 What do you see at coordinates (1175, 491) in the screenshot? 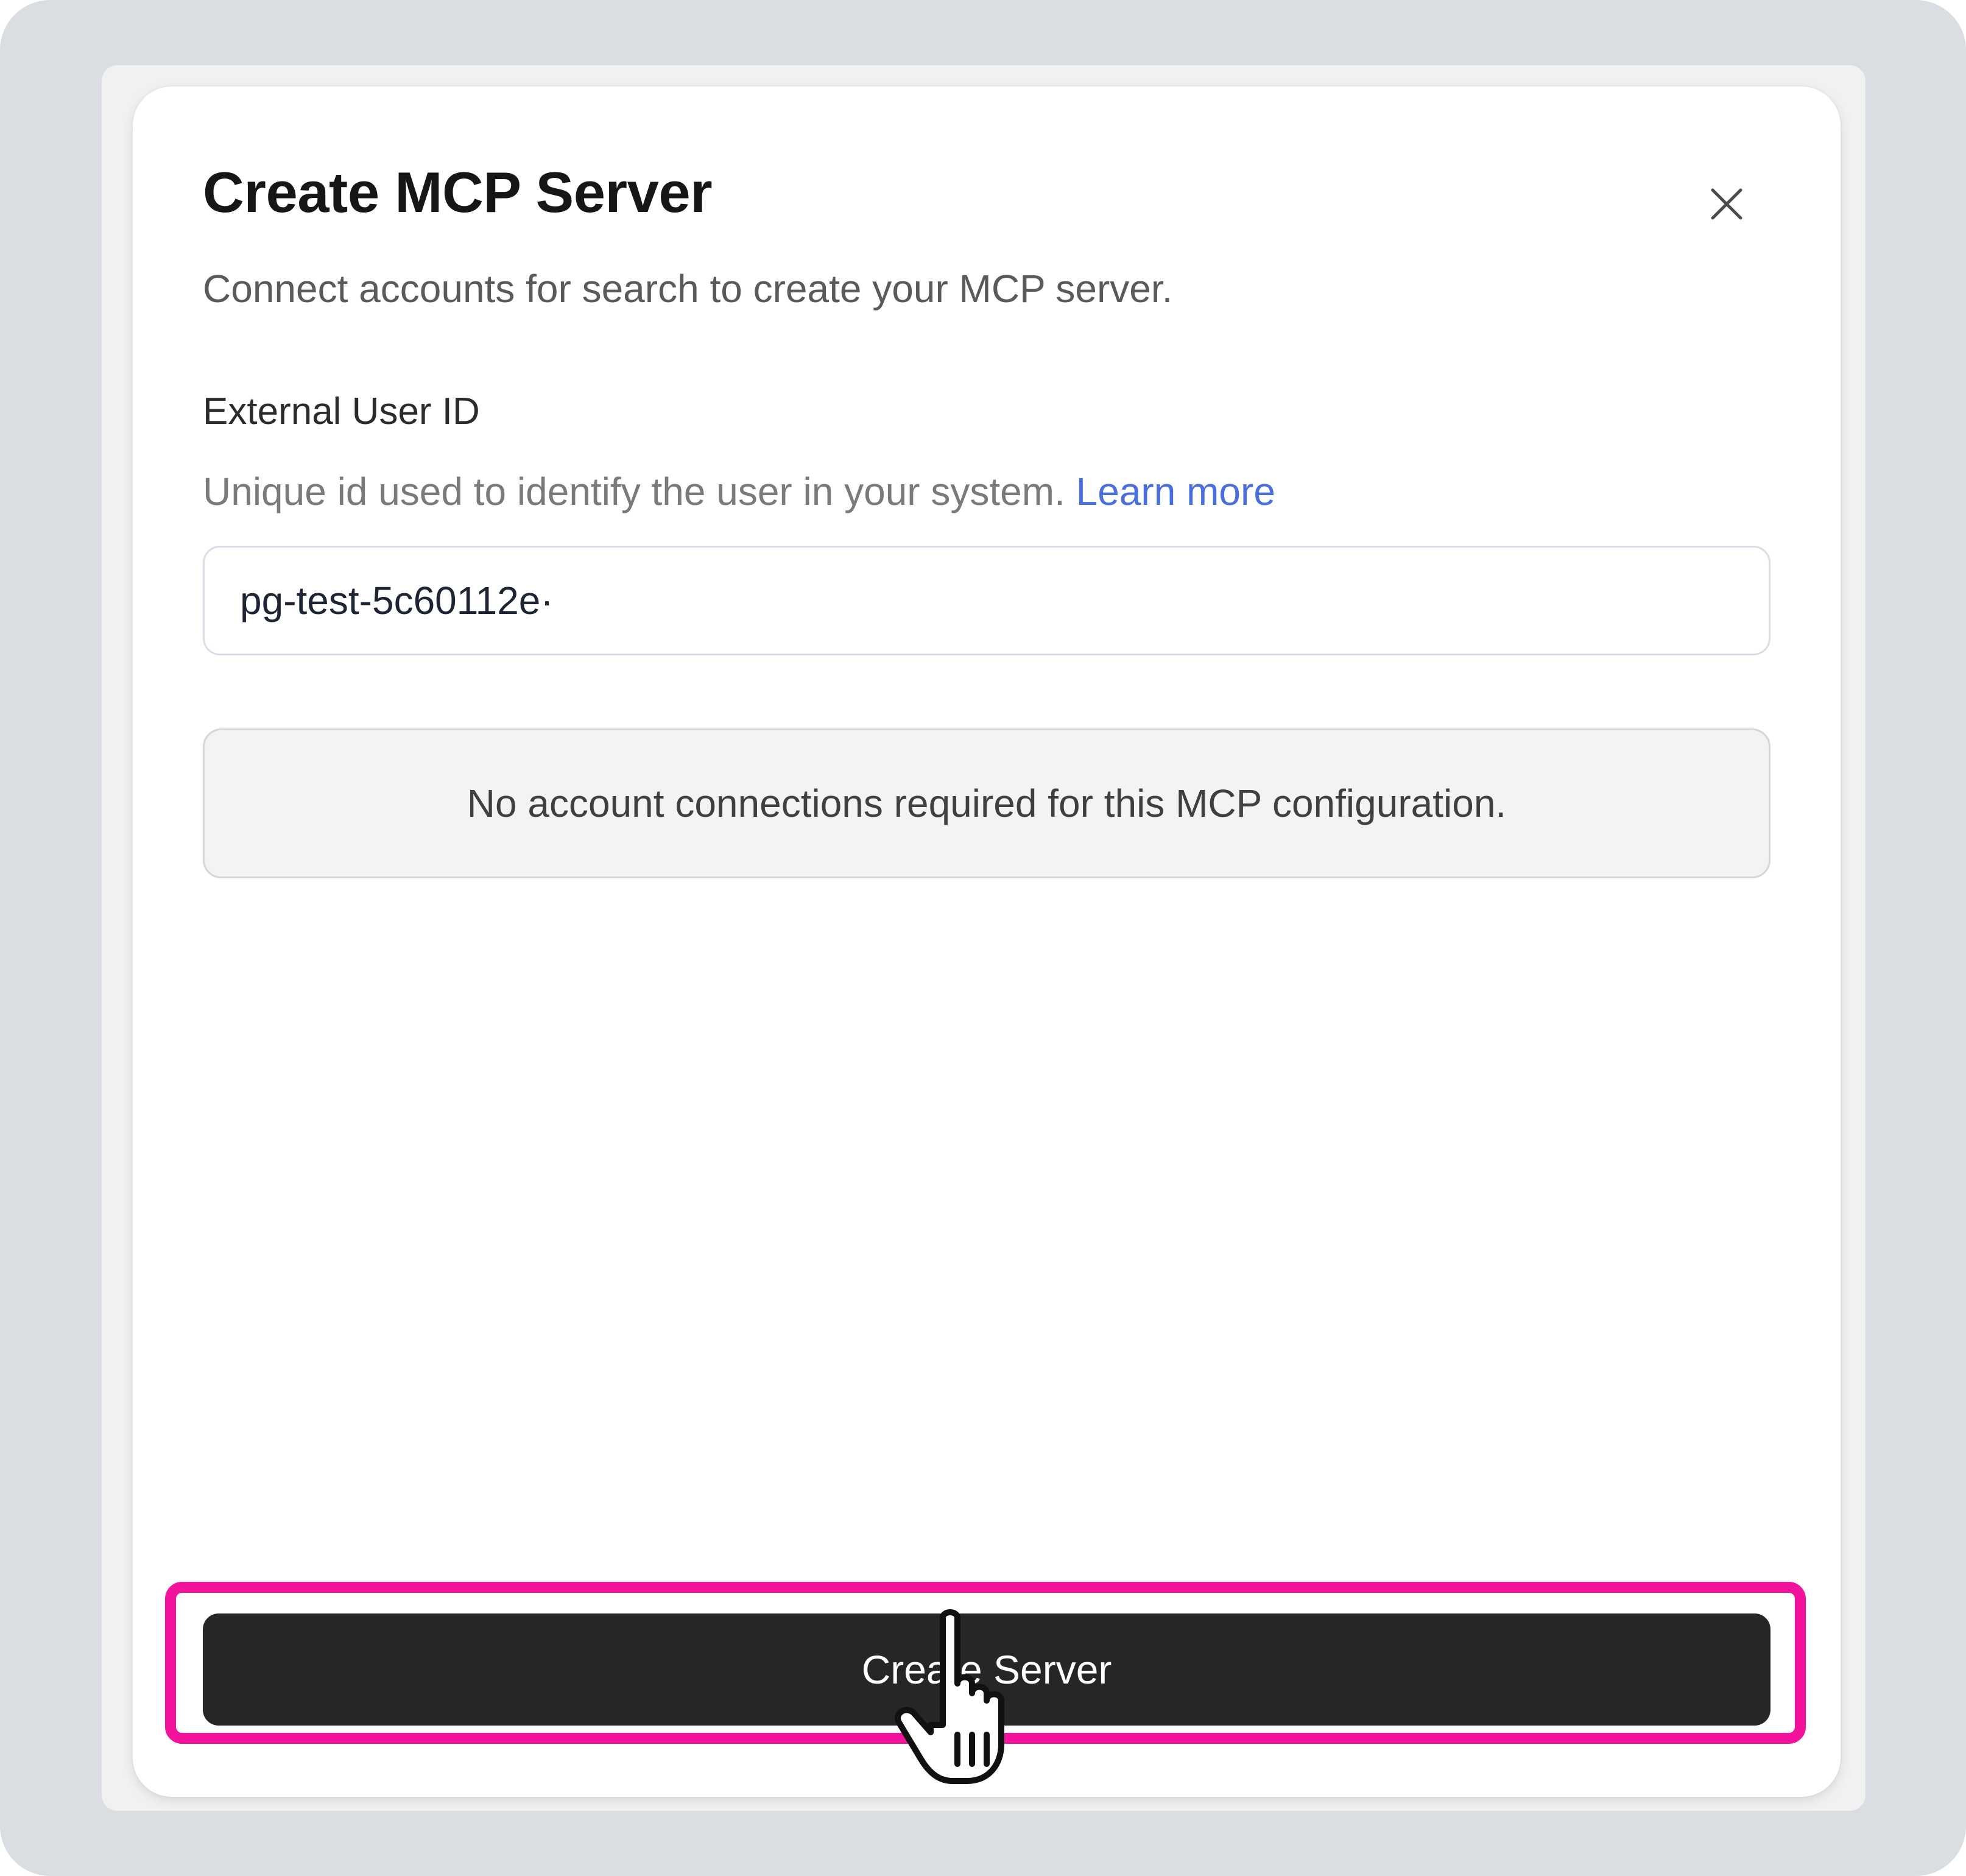
I see `learn-more-link: Learn more` at bounding box center [1175, 491].